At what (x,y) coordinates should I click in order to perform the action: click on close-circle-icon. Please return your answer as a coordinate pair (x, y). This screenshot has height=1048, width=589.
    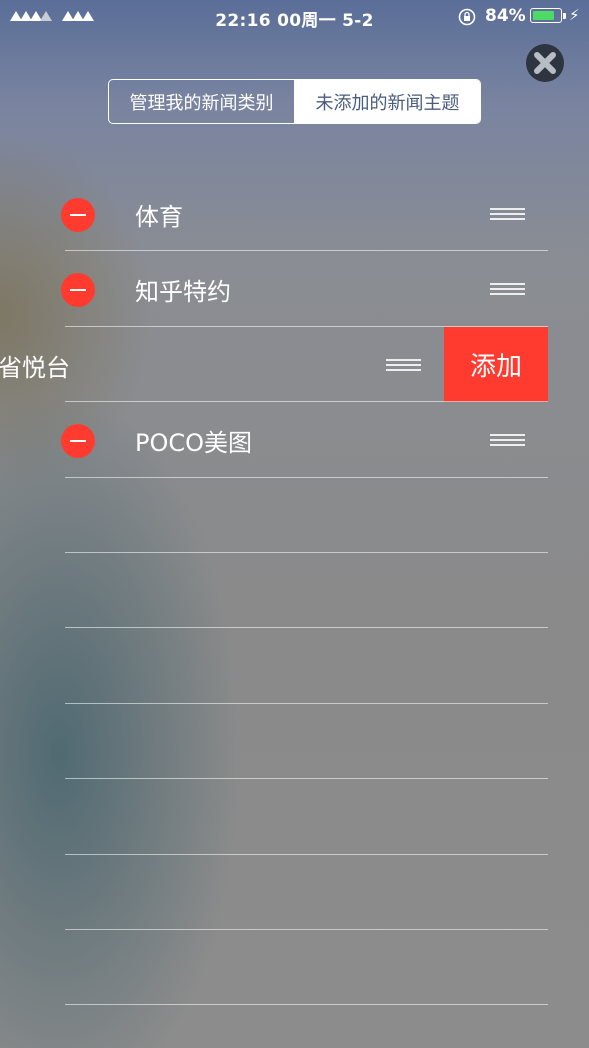
    Looking at the image, I should click on (545, 63).